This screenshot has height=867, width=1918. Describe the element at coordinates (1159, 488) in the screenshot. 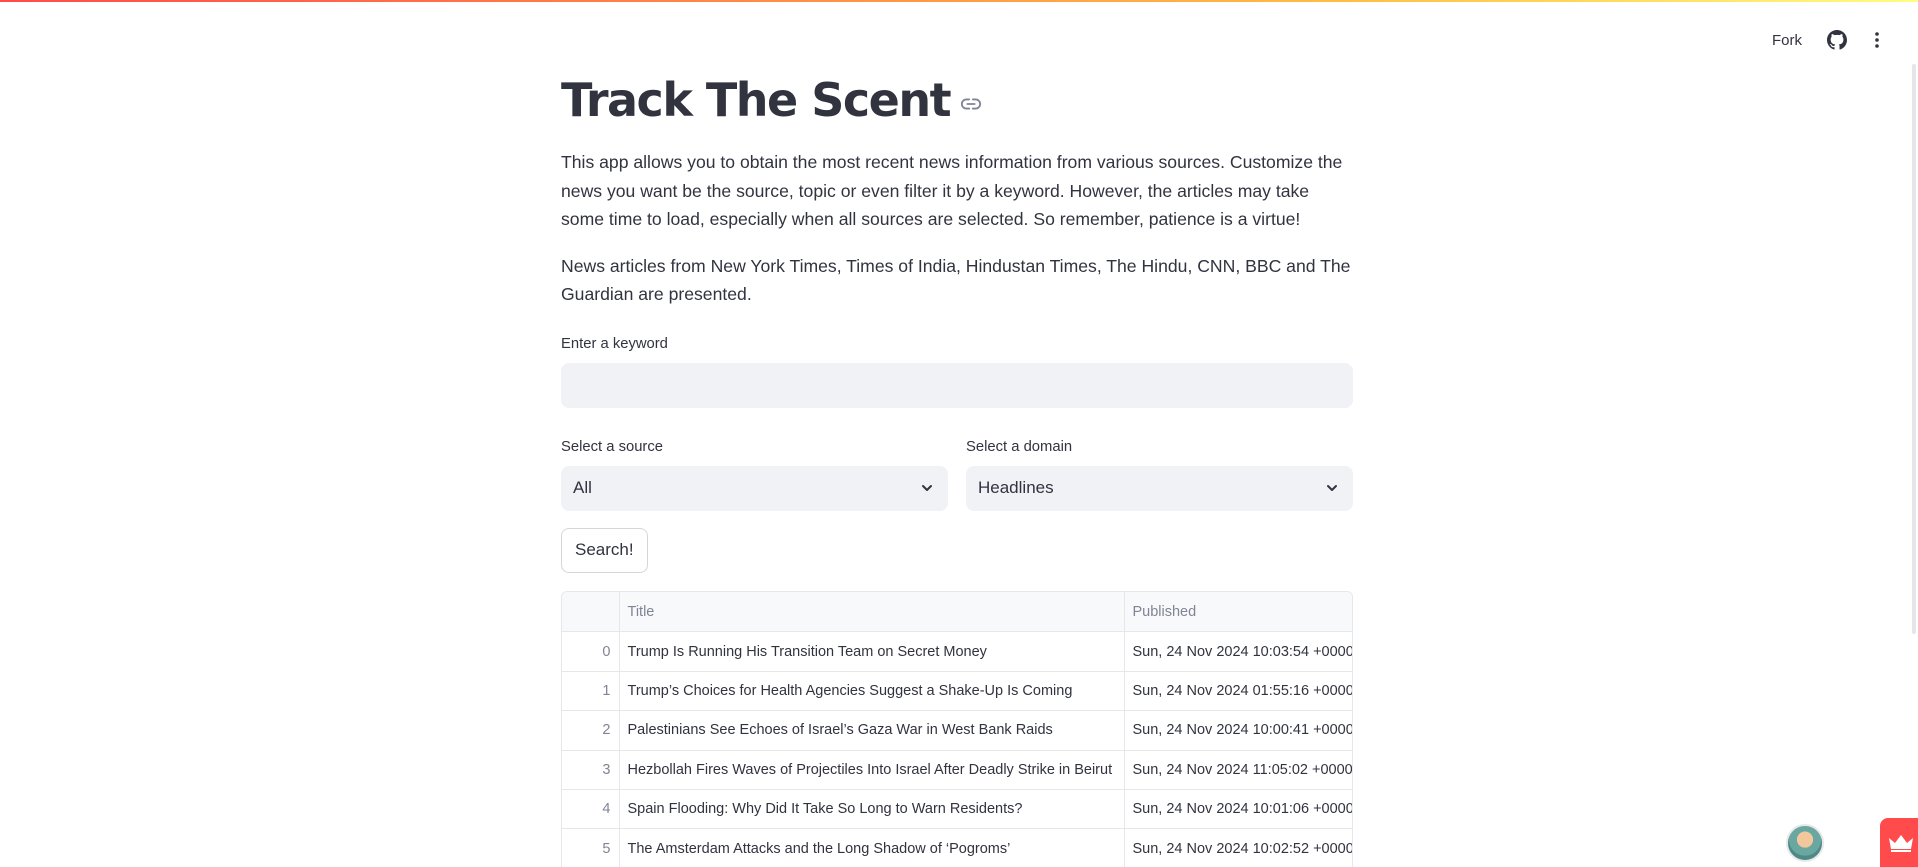

I see `domain-select: Headlines` at that location.